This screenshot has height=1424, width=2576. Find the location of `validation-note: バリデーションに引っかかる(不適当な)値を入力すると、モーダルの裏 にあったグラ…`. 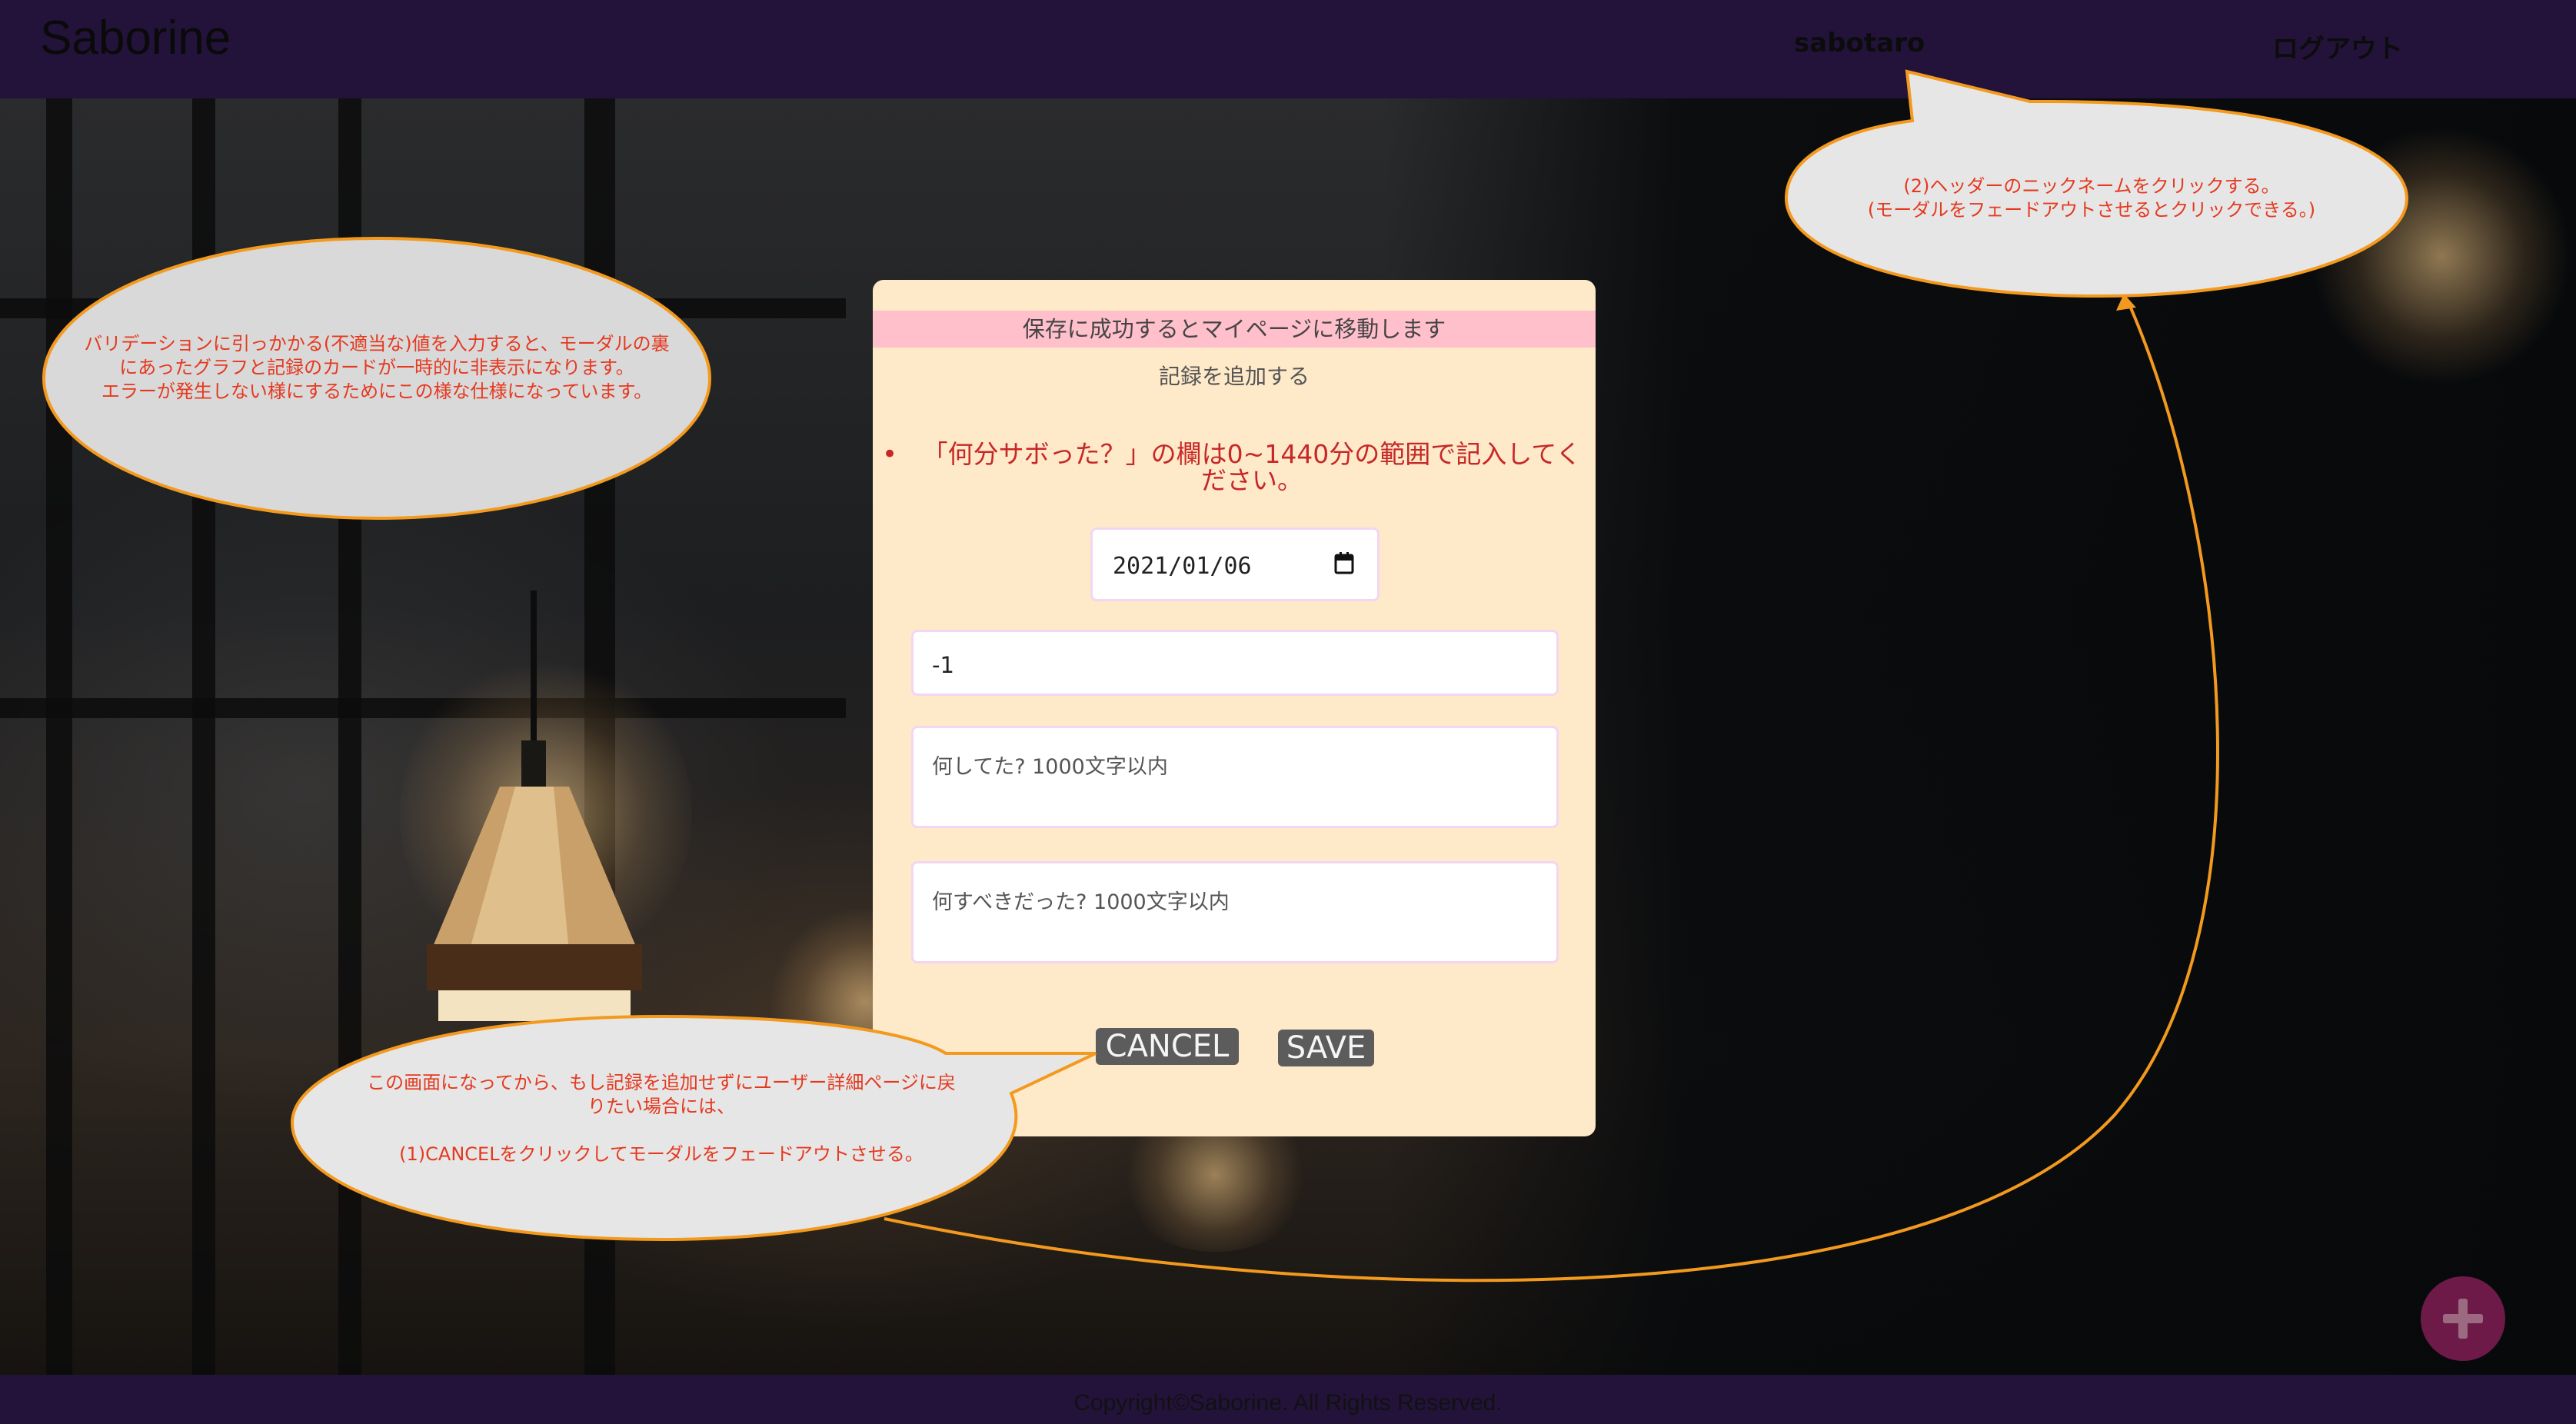

validation-note: バリデーションに引っかかる(不適当な)値を入力すると、モーダルの裏 にあったグラ… is located at coordinates (377, 367).